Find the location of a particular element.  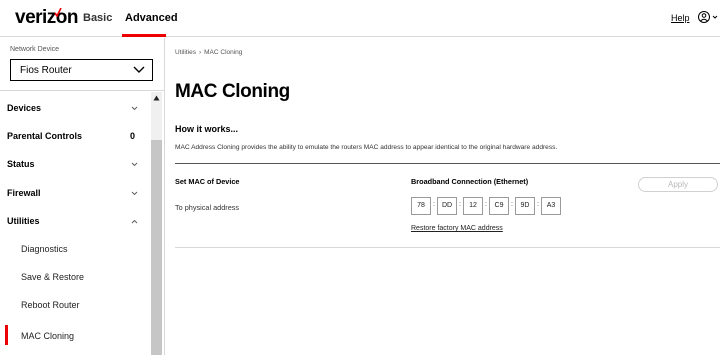

set-mac-header: Set MAC of Device is located at coordinates (207, 181).